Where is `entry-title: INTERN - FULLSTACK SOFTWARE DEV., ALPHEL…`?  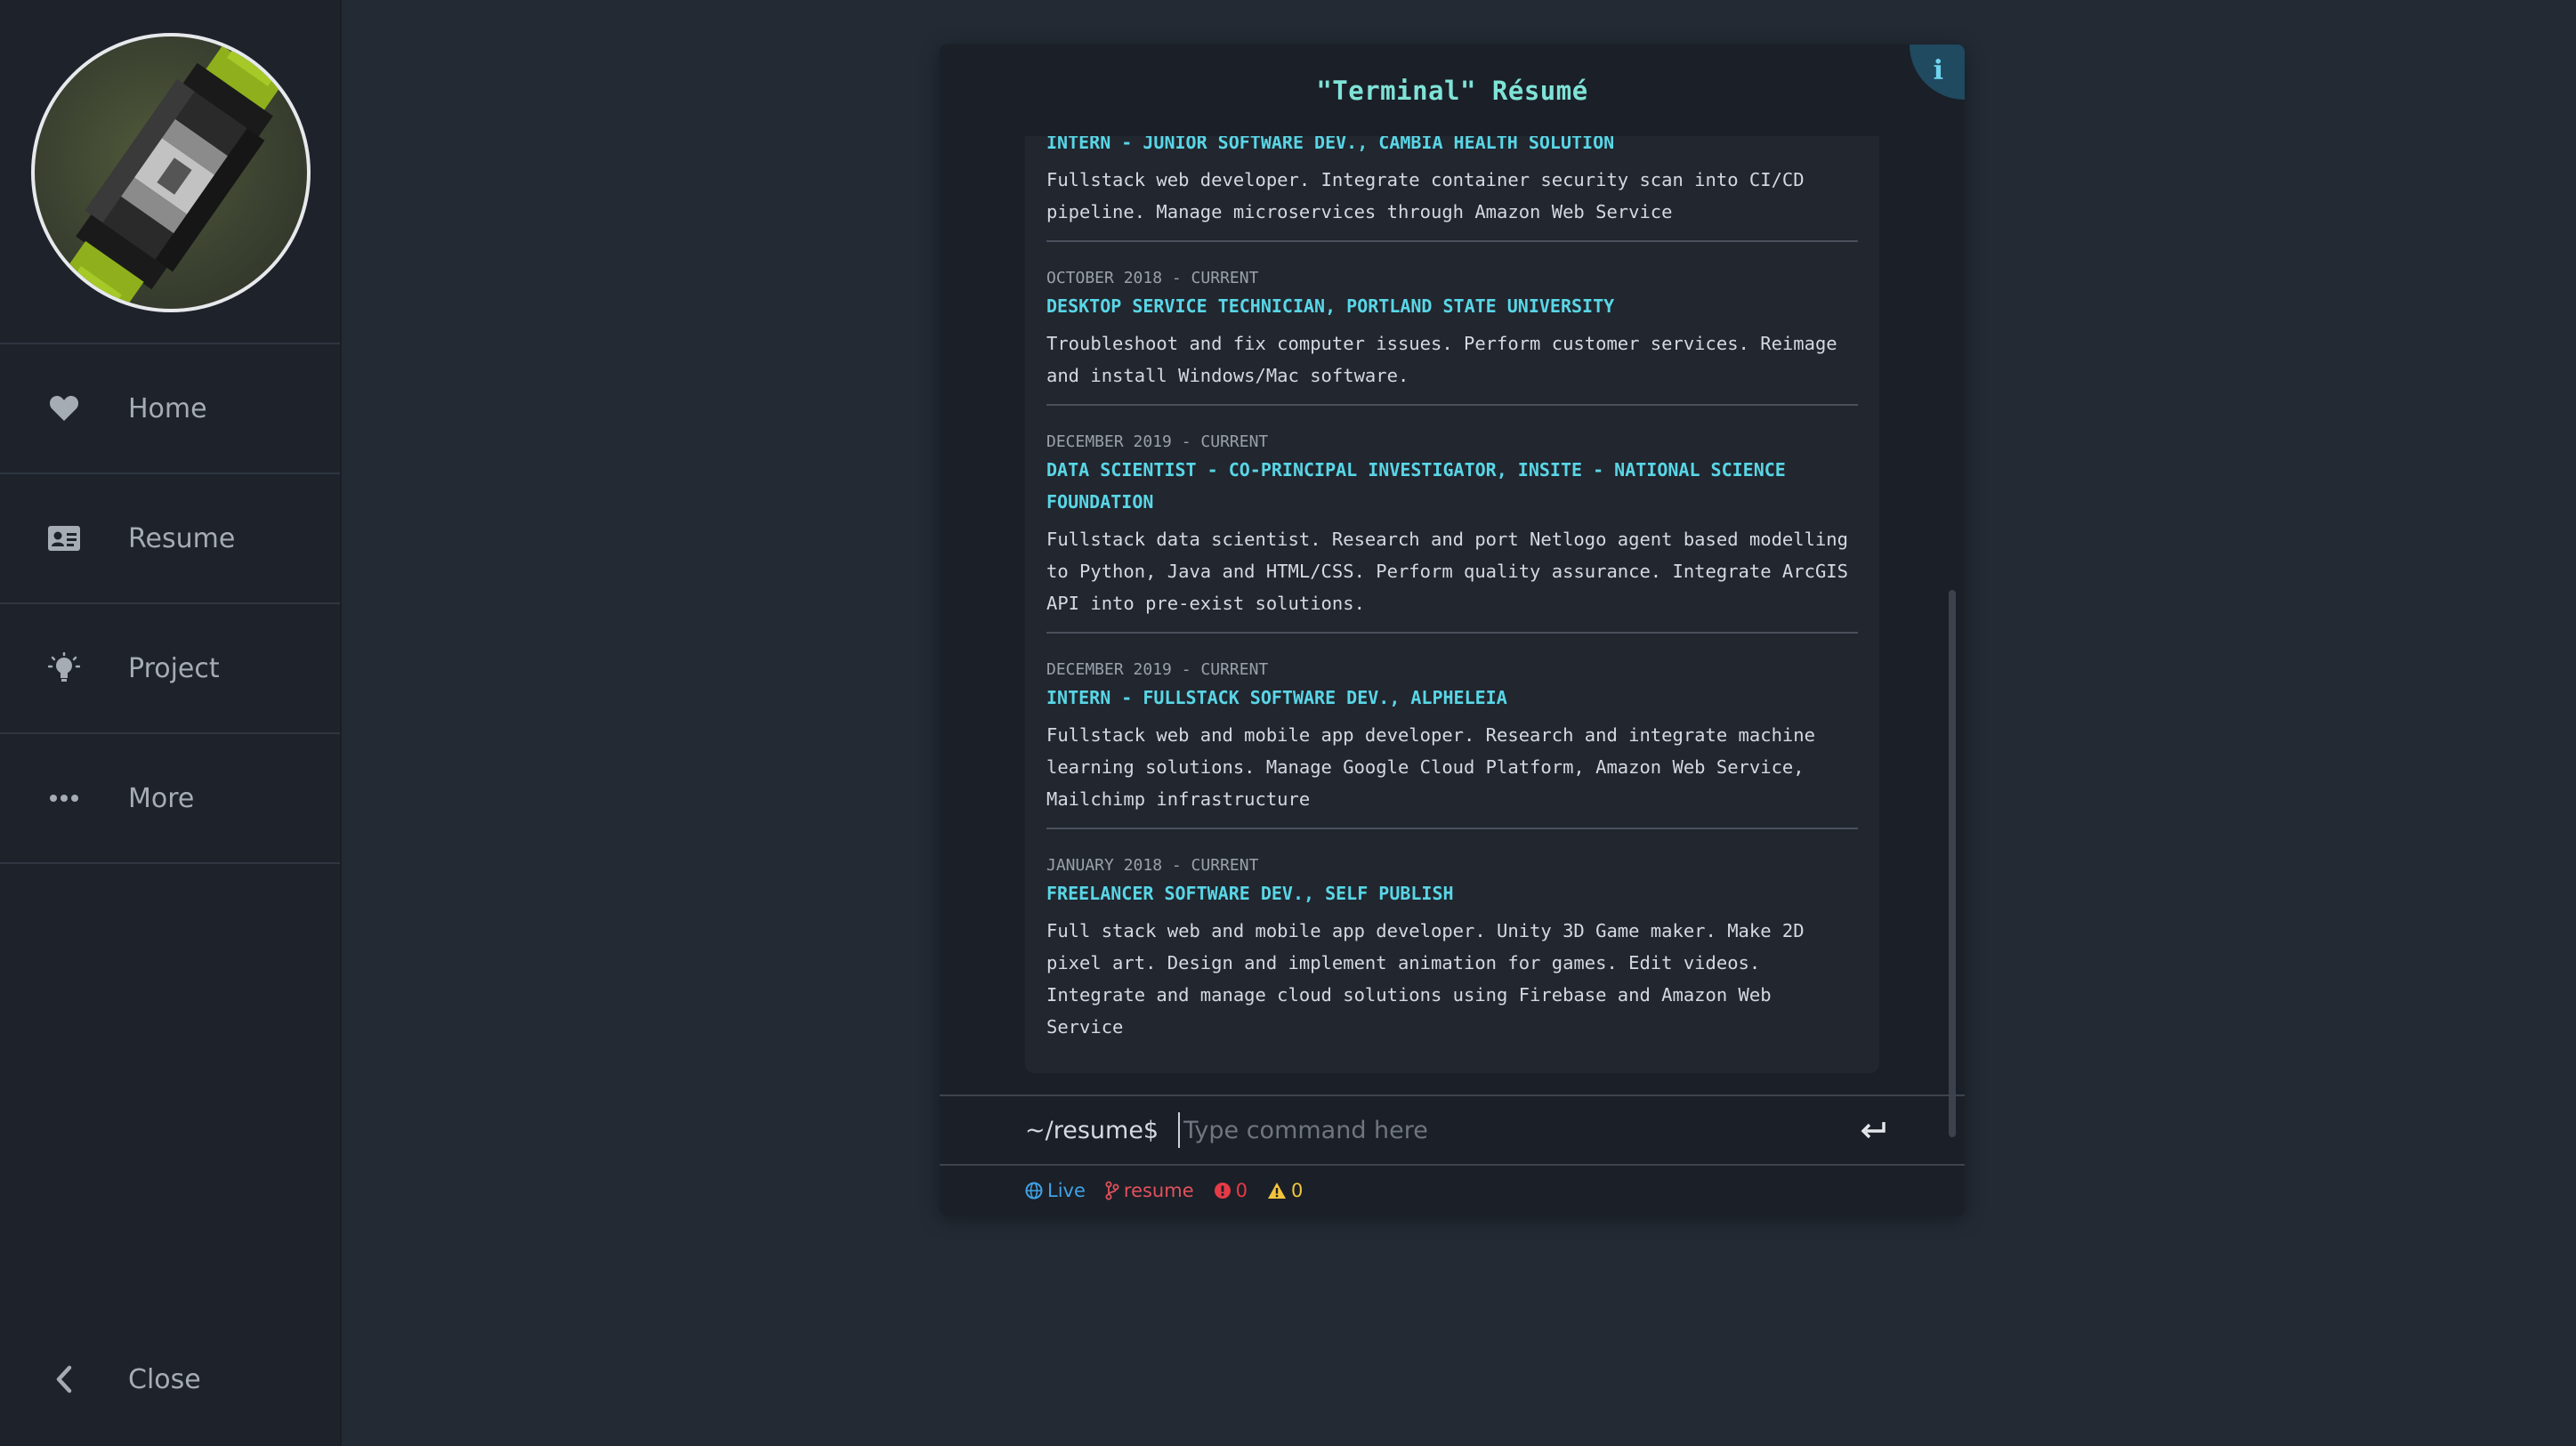 entry-title: INTERN - FULLSTACK SOFTWARE DEV., ALPHEL… is located at coordinates (1276, 697).